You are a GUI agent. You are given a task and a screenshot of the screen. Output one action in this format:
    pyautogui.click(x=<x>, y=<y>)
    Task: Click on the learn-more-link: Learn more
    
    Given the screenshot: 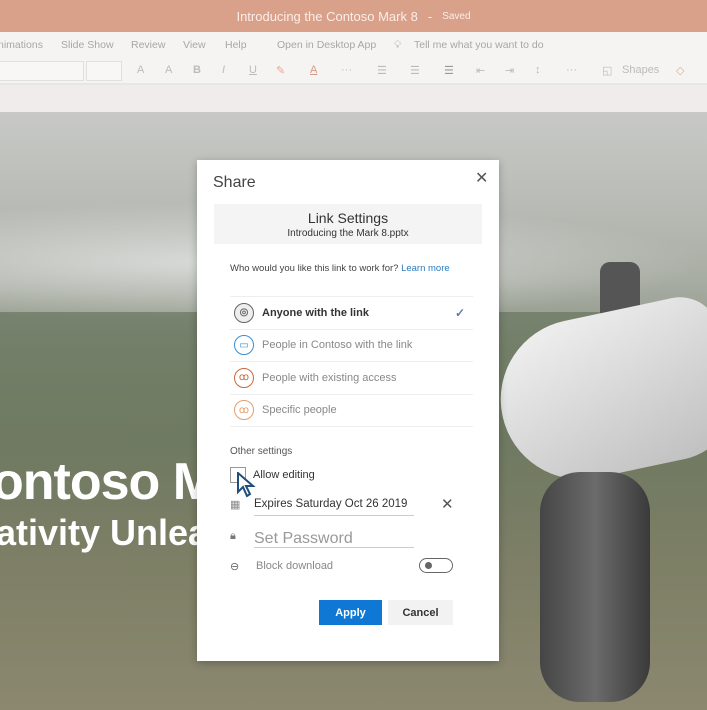 What is the action you would take?
    pyautogui.click(x=425, y=268)
    